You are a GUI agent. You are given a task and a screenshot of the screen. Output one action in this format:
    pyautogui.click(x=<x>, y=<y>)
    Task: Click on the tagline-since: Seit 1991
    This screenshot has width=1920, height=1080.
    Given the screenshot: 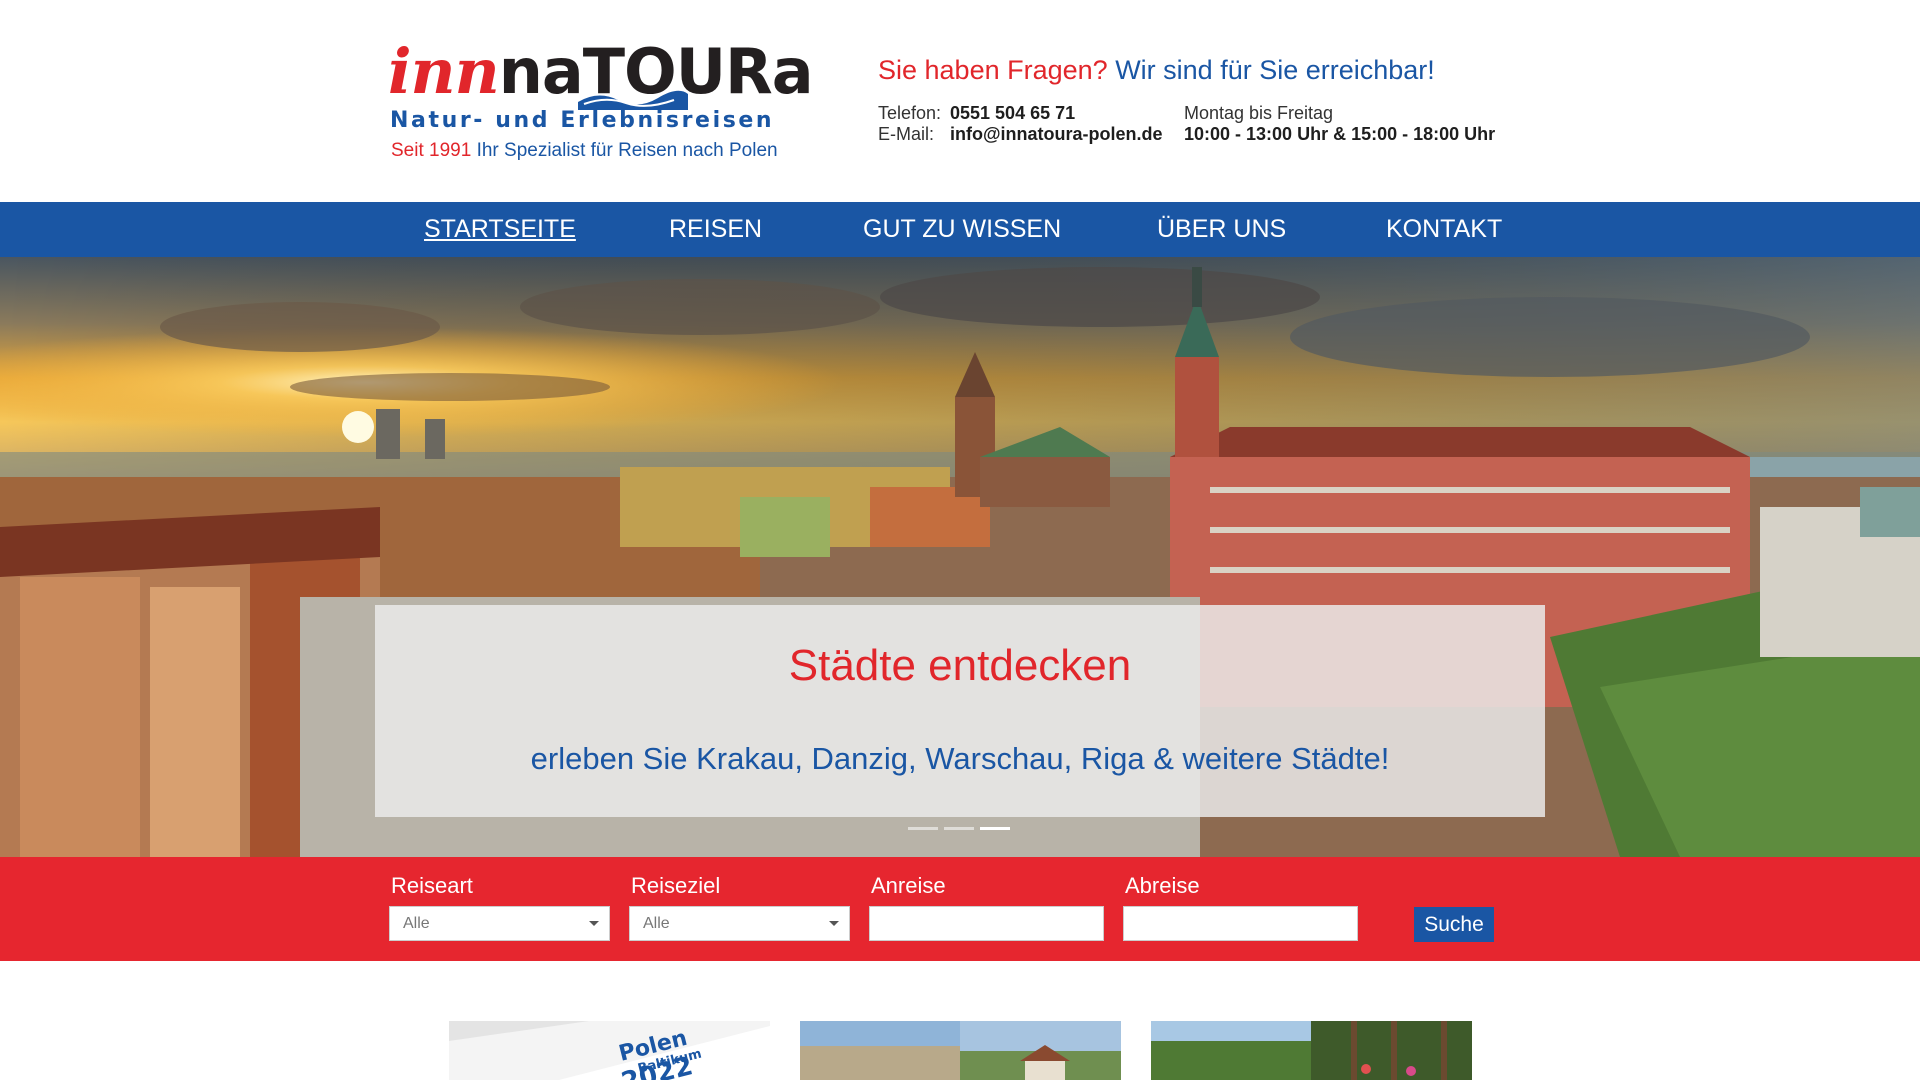 What is the action you would take?
    pyautogui.click(x=431, y=150)
    